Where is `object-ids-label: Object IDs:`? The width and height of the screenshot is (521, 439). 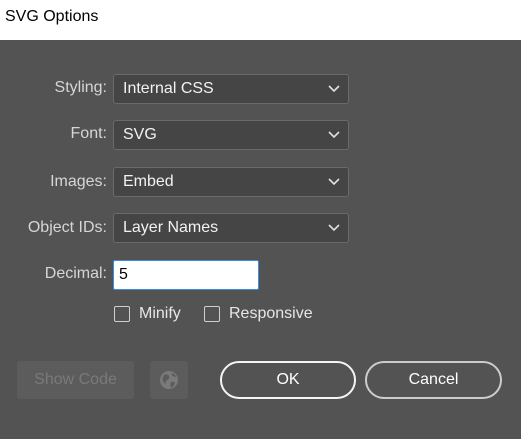 object-ids-label: Object IDs: is located at coordinates (67, 227).